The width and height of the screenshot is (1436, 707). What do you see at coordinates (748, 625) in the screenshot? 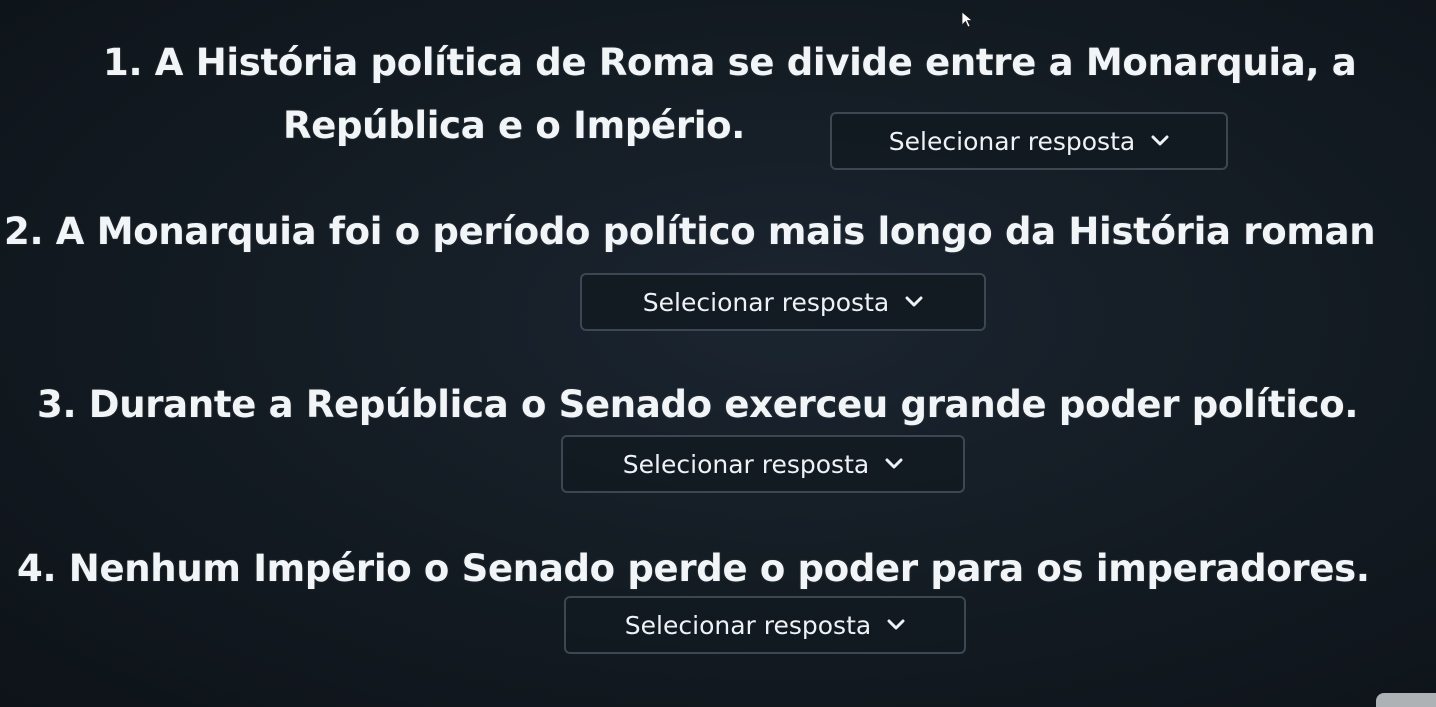
I see `answer-select-4-label: Selecionar resposta` at bounding box center [748, 625].